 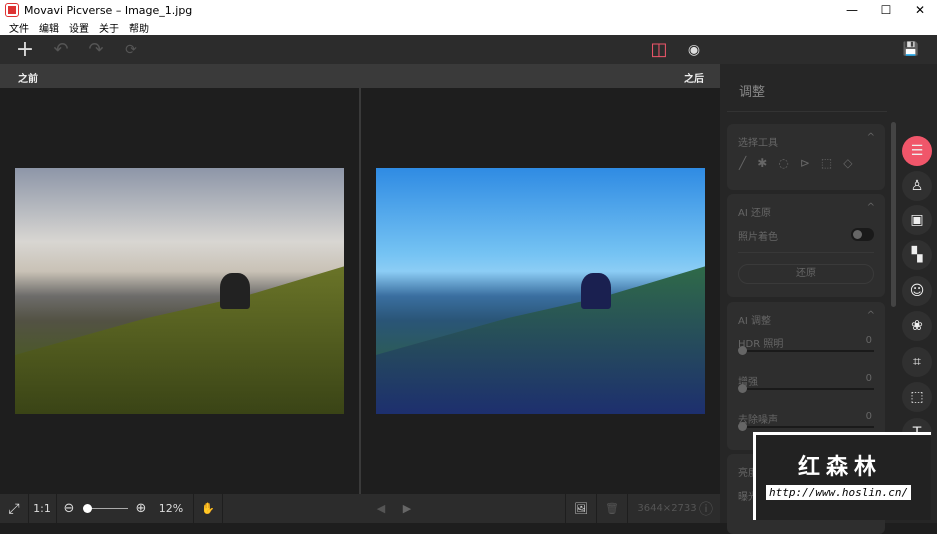 What do you see at coordinates (141, 508) in the screenshot?
I see `zoom-in-icon: ⊕` at bounding box center [141, 508].